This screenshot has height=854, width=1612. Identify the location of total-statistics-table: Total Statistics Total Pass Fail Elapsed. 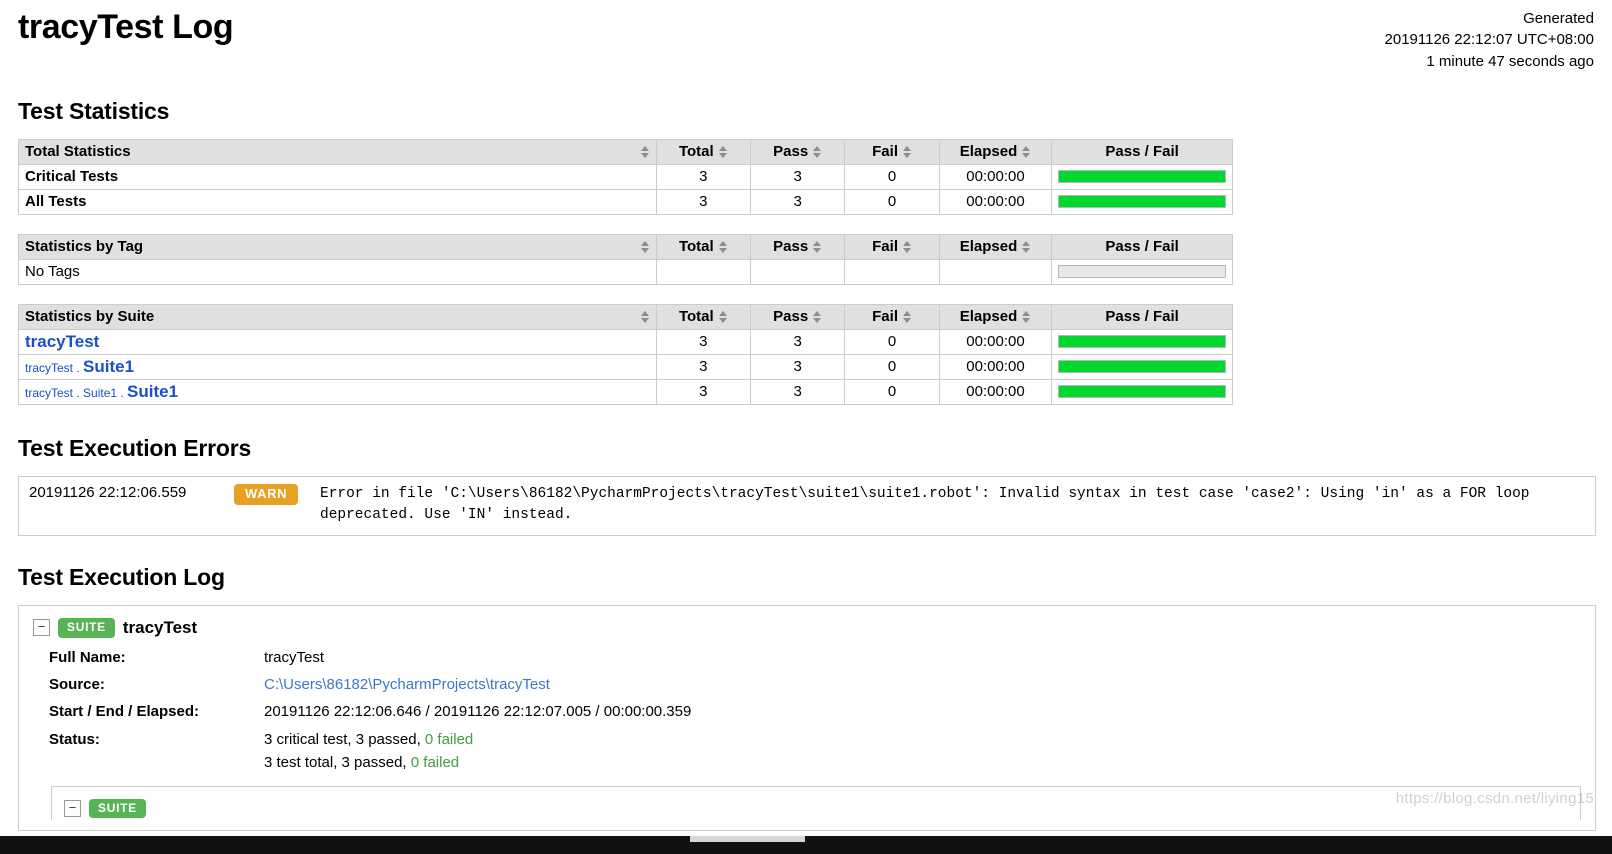
(625, 176).